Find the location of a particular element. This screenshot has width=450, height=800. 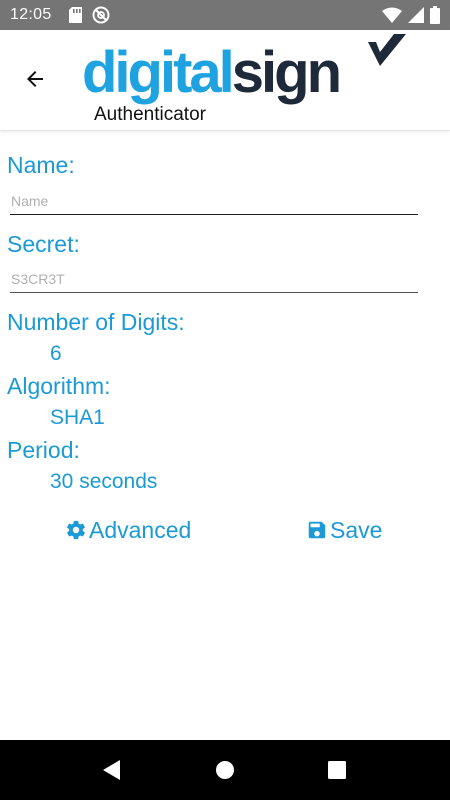

algorithm-value: SHA1 is located at coordinates (77, 418).